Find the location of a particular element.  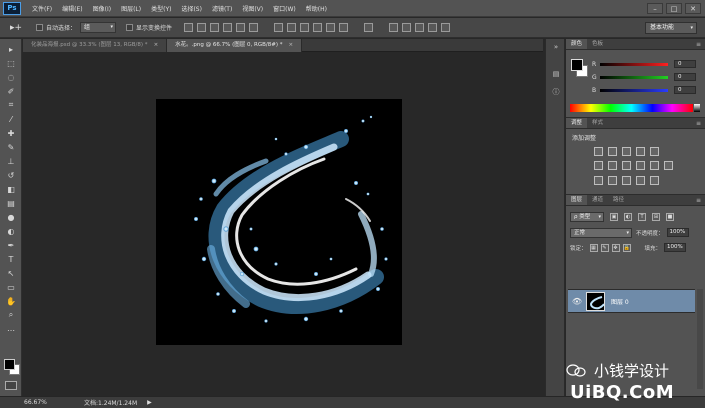

color-balance-icon is located at coordinates (612, 165).